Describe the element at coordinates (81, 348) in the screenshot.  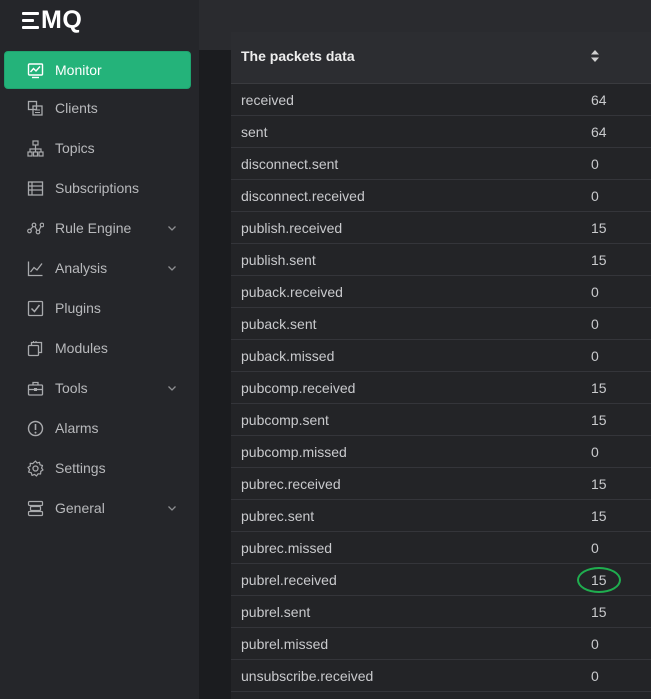
I see `sidebar-item-label: Modules` at that location.